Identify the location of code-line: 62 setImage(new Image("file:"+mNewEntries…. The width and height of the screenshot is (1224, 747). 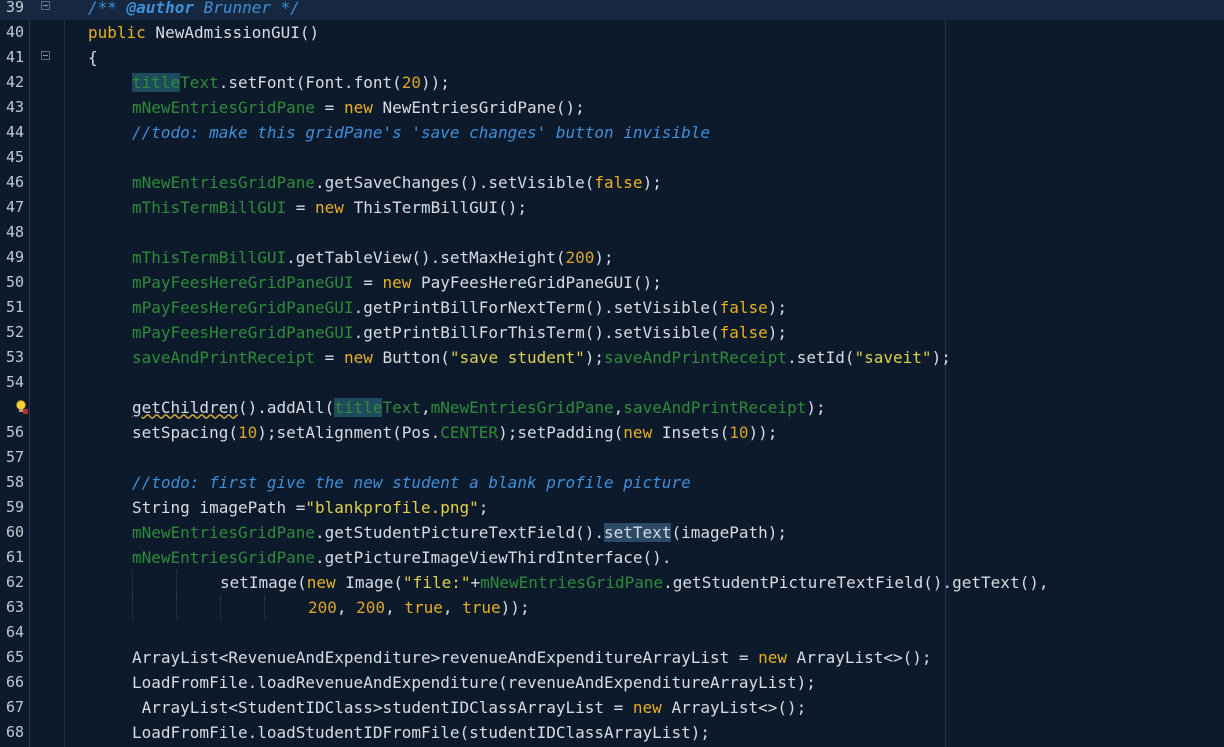
(612, 582).